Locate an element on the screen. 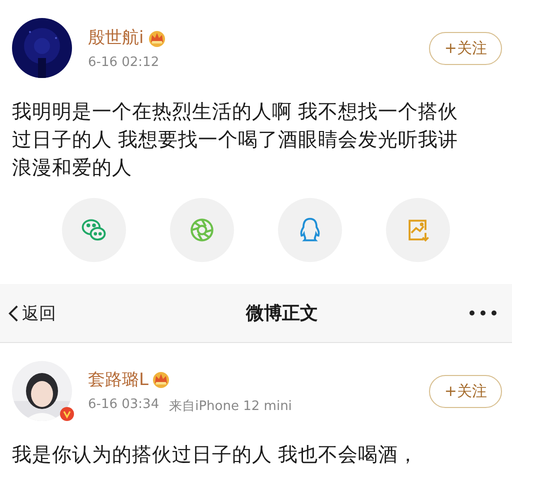 This screenshot has width=544, height=484. user-name: 殷世航i is located at coordinates (116, 37).